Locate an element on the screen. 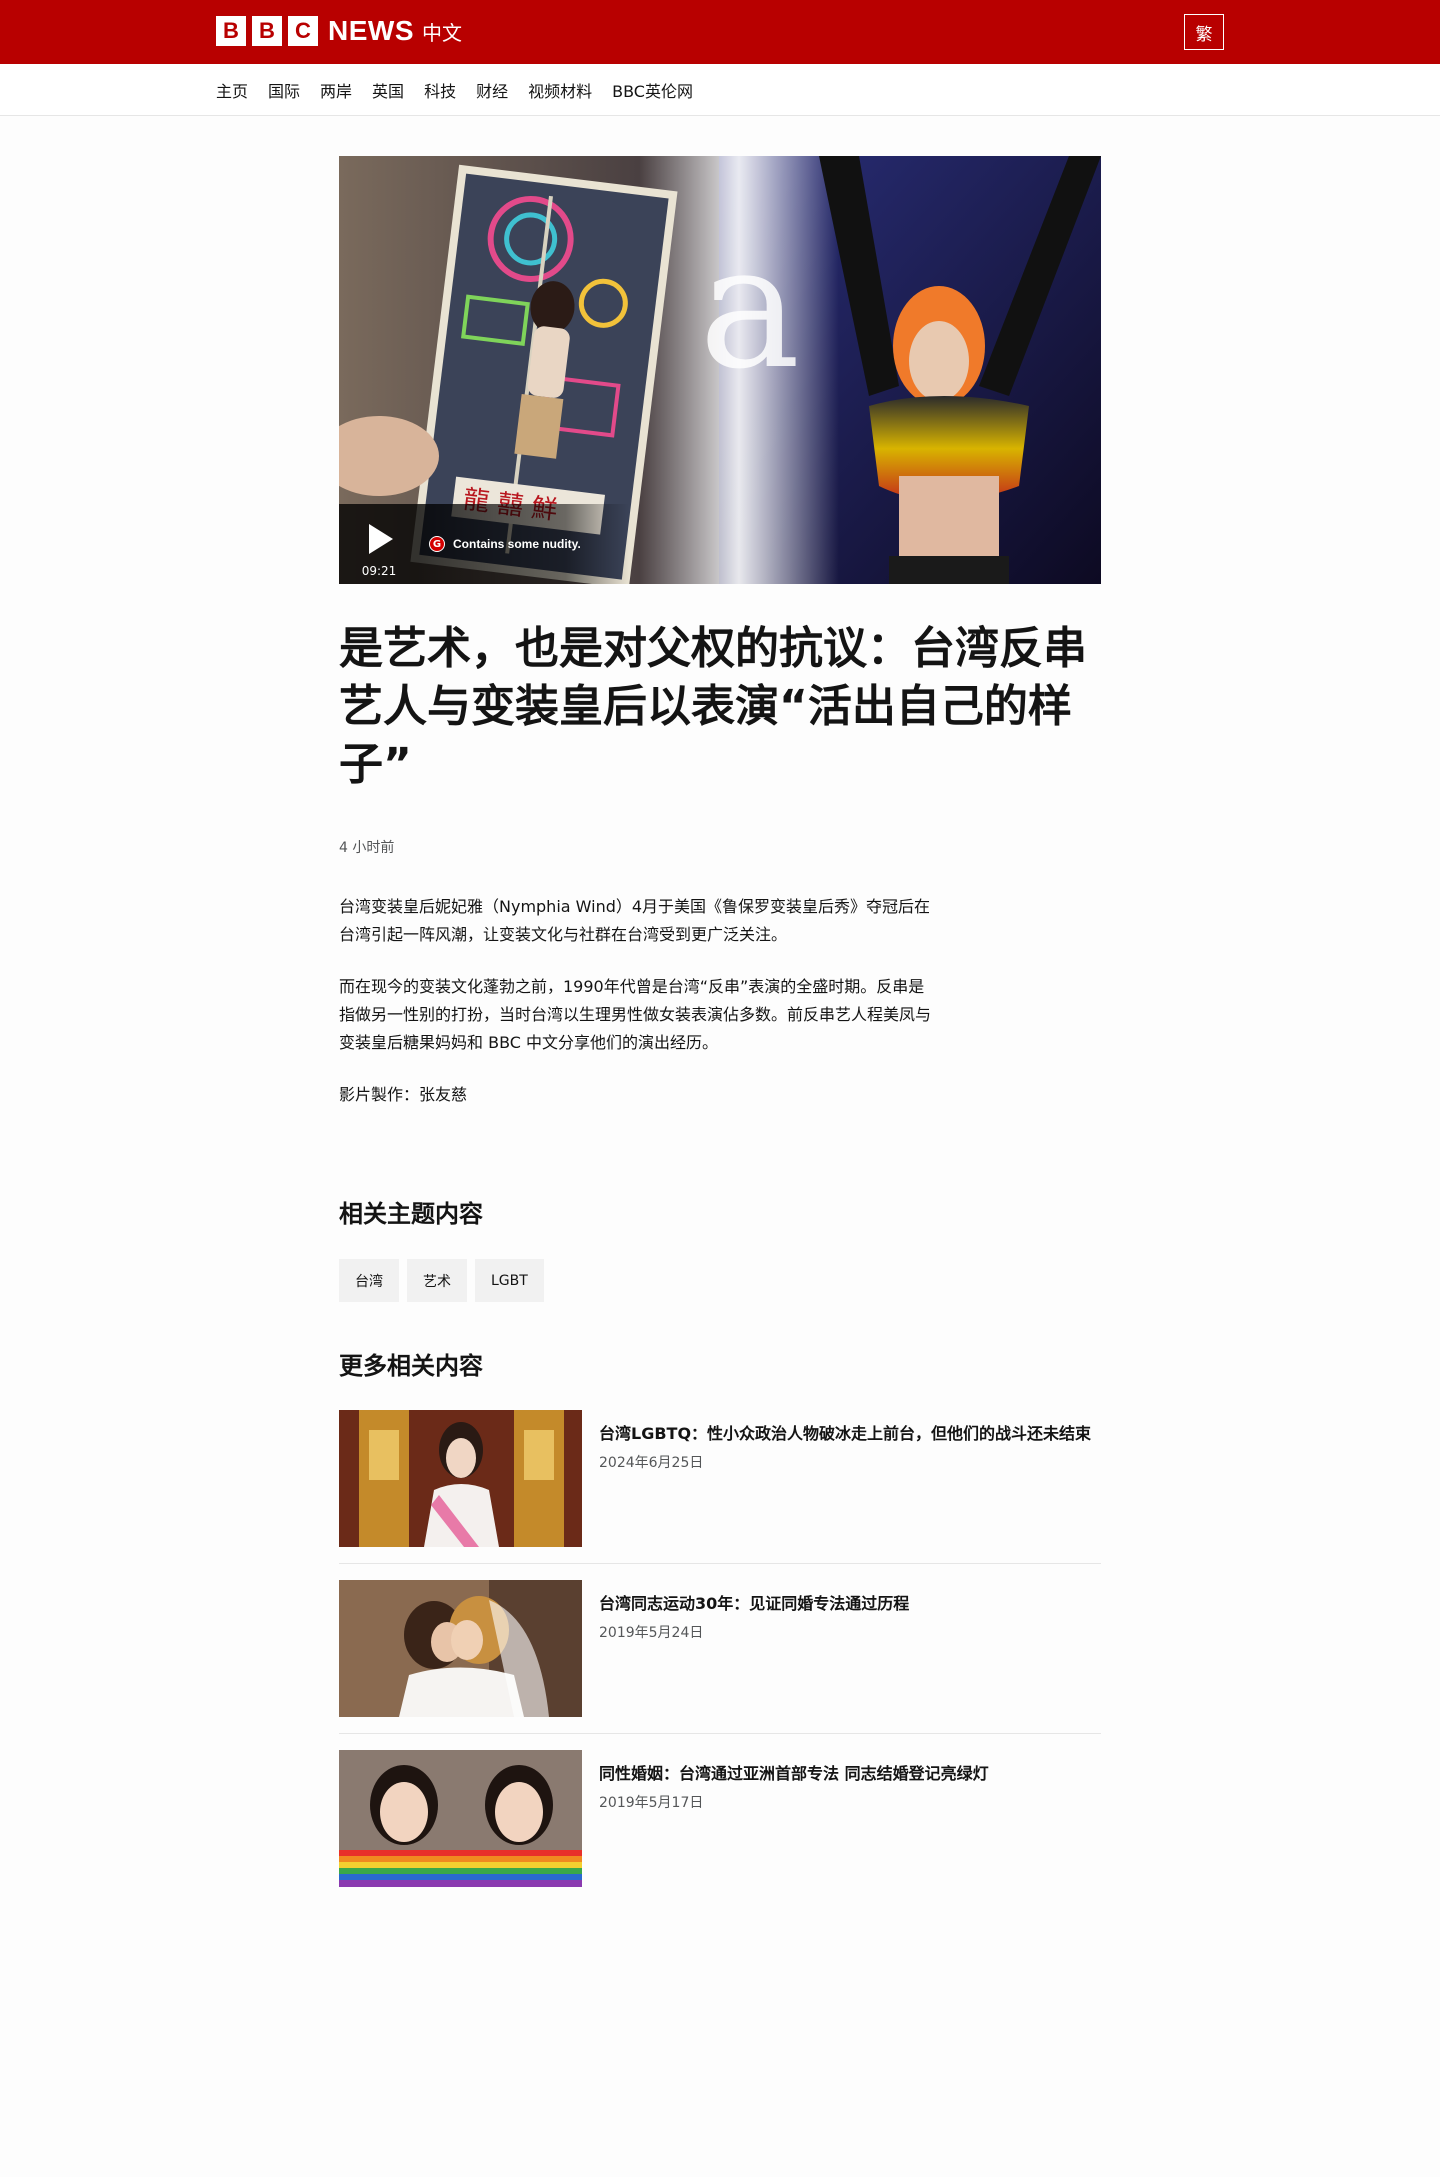  nav-list: 主页 国际 两岸 英国 科技 财经 视频材料 BBC英伦网 is located at coordinates (464, 90).